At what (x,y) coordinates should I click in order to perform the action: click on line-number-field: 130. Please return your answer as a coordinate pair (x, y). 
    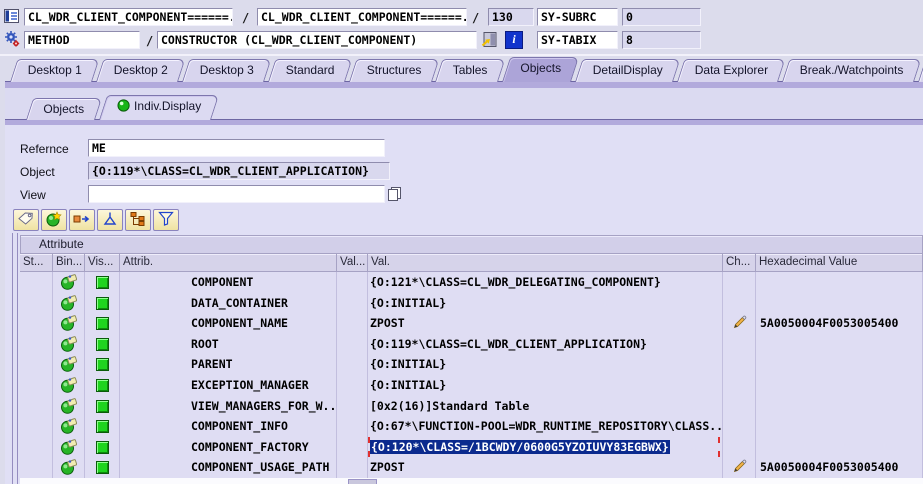
    Looking at the image, I should click on (511, 17).